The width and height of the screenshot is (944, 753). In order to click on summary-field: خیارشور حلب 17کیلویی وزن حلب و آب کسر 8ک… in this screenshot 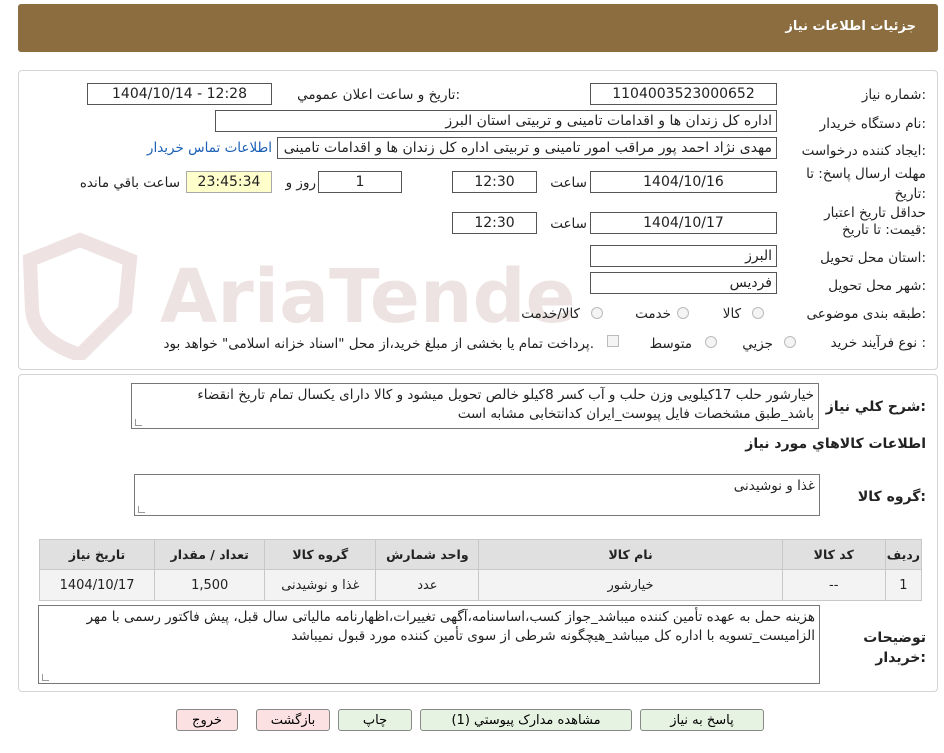, I will do `click(475, 406)`.